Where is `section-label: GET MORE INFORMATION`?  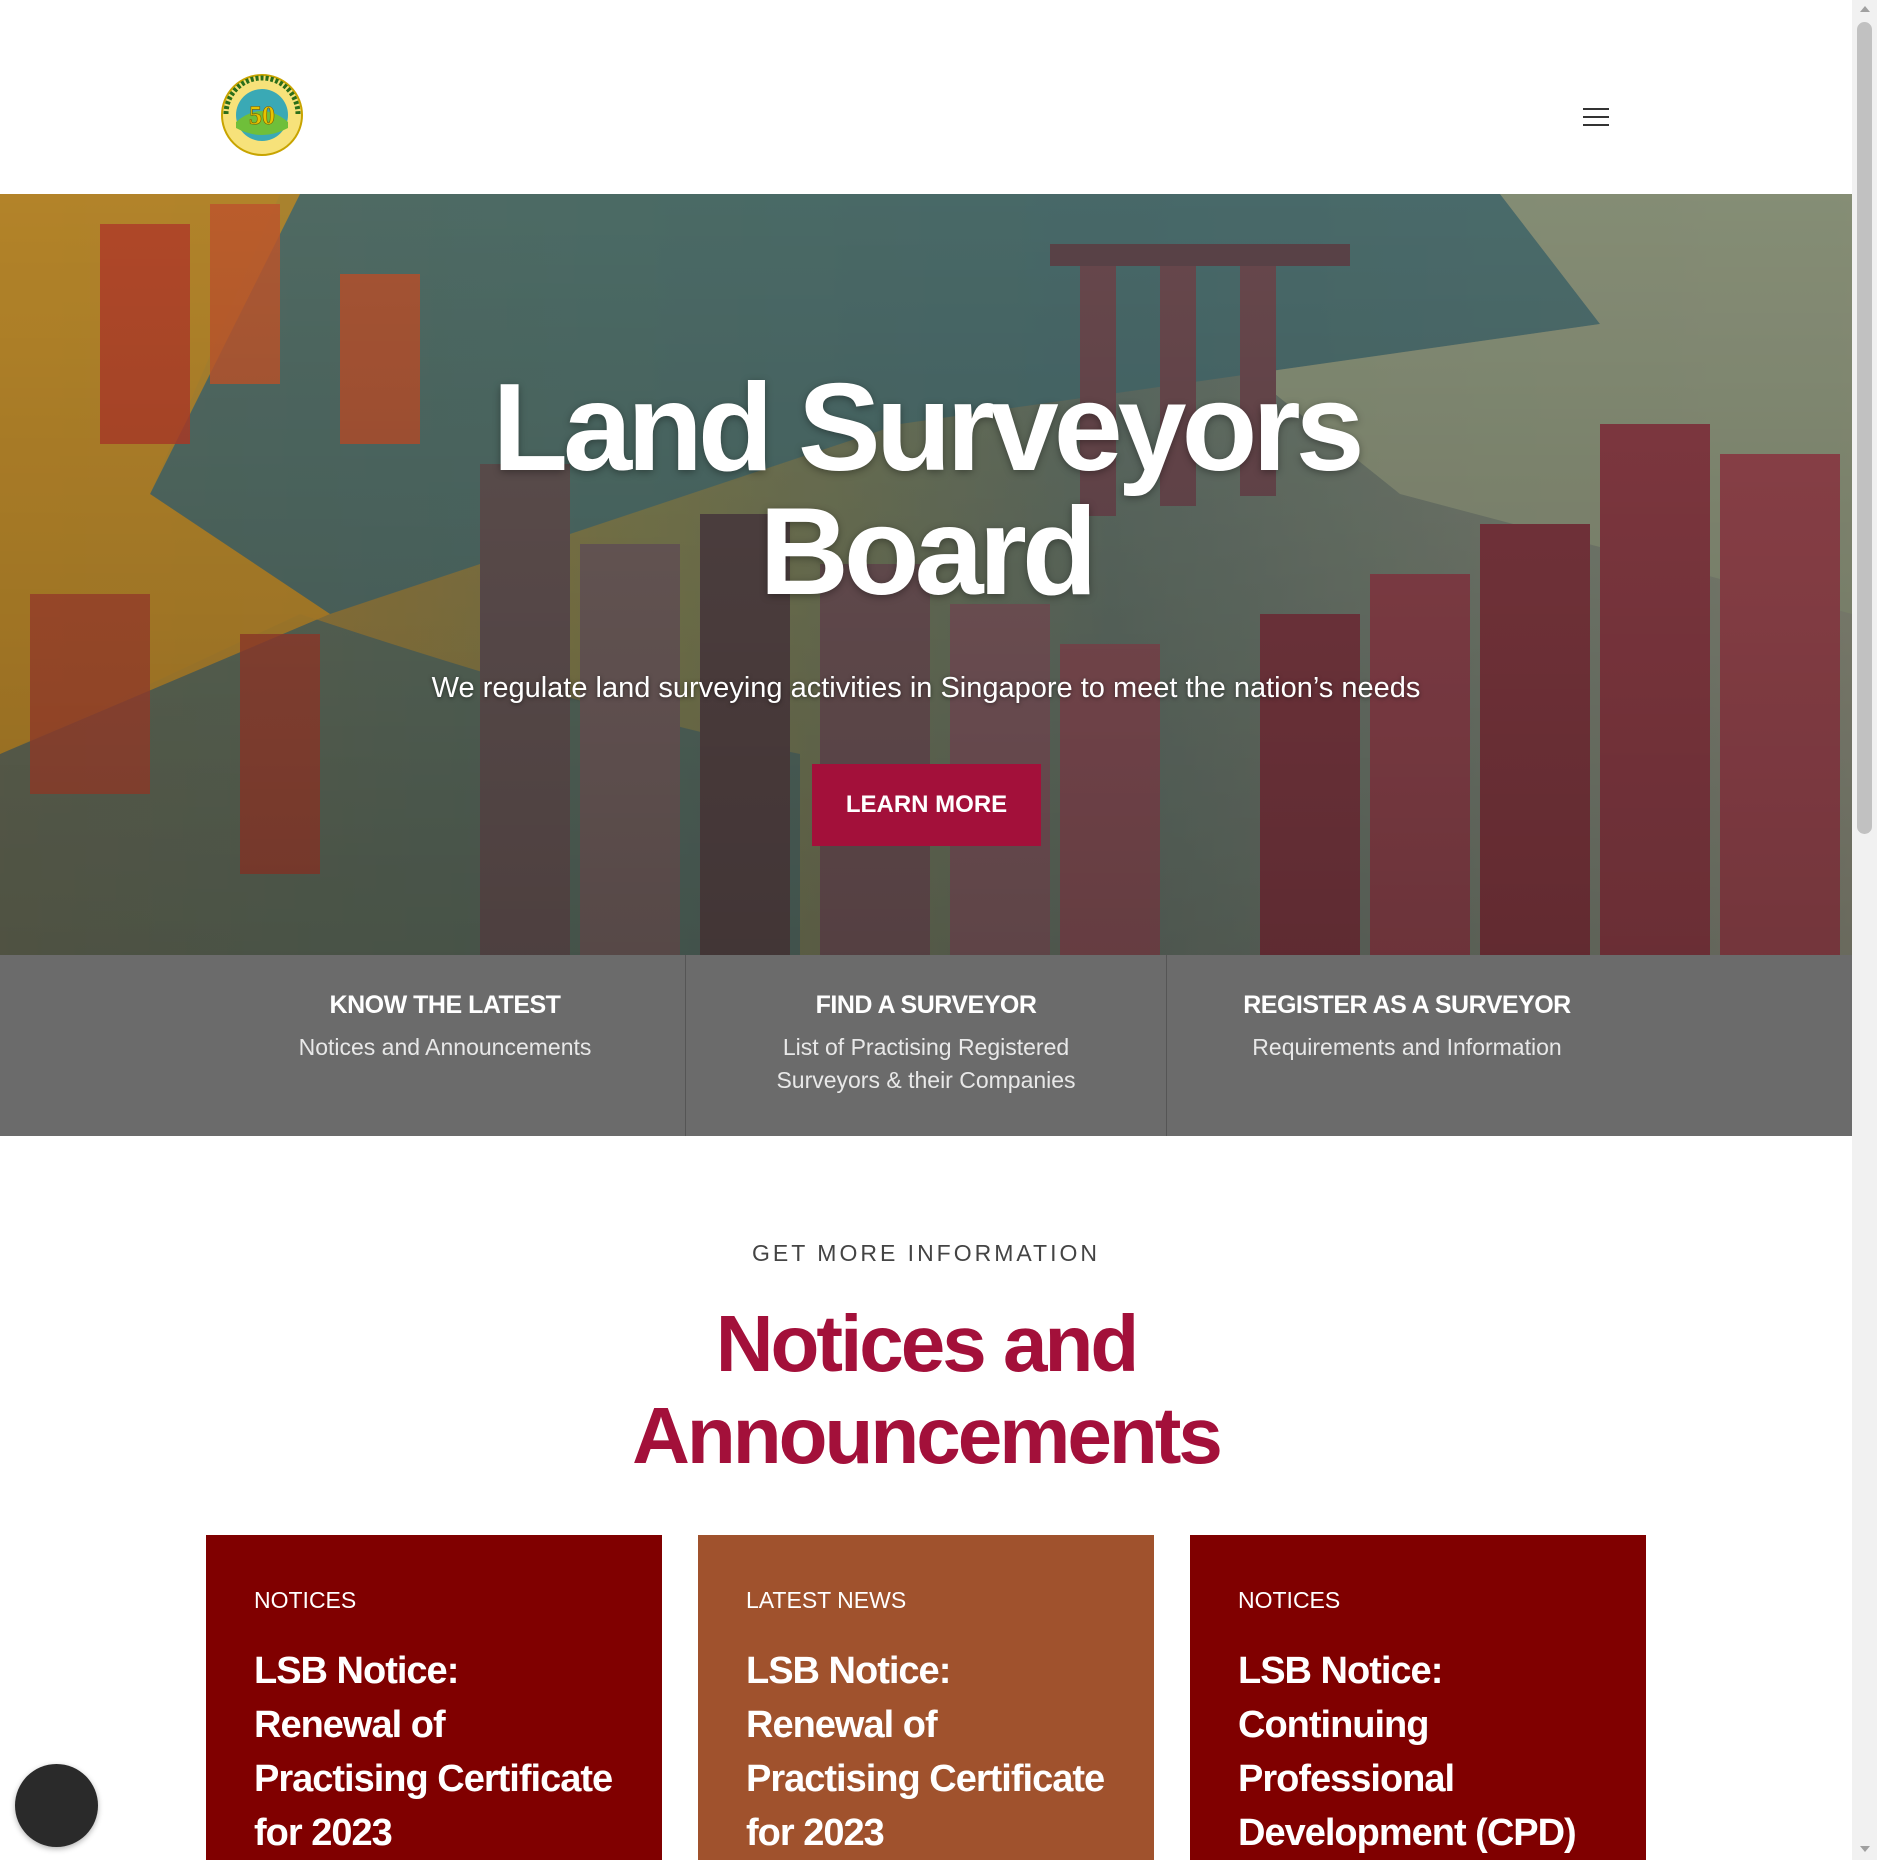
section-label: GET MORE INFORMATION is located at coordinates (926, 1253).